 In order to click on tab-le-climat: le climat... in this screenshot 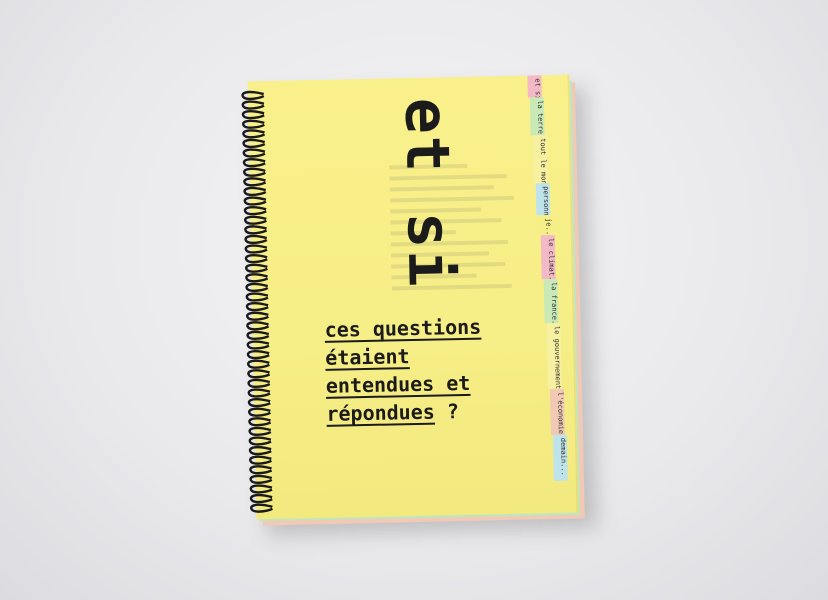, I will do `click(548, 257)`.